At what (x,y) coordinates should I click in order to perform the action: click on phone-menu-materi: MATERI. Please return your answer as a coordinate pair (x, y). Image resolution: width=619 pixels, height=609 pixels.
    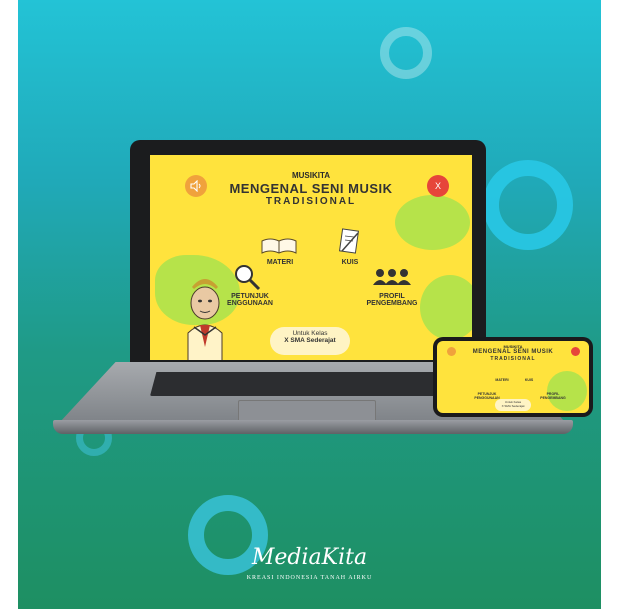
    Looking at the image, I should click on (502, 380).